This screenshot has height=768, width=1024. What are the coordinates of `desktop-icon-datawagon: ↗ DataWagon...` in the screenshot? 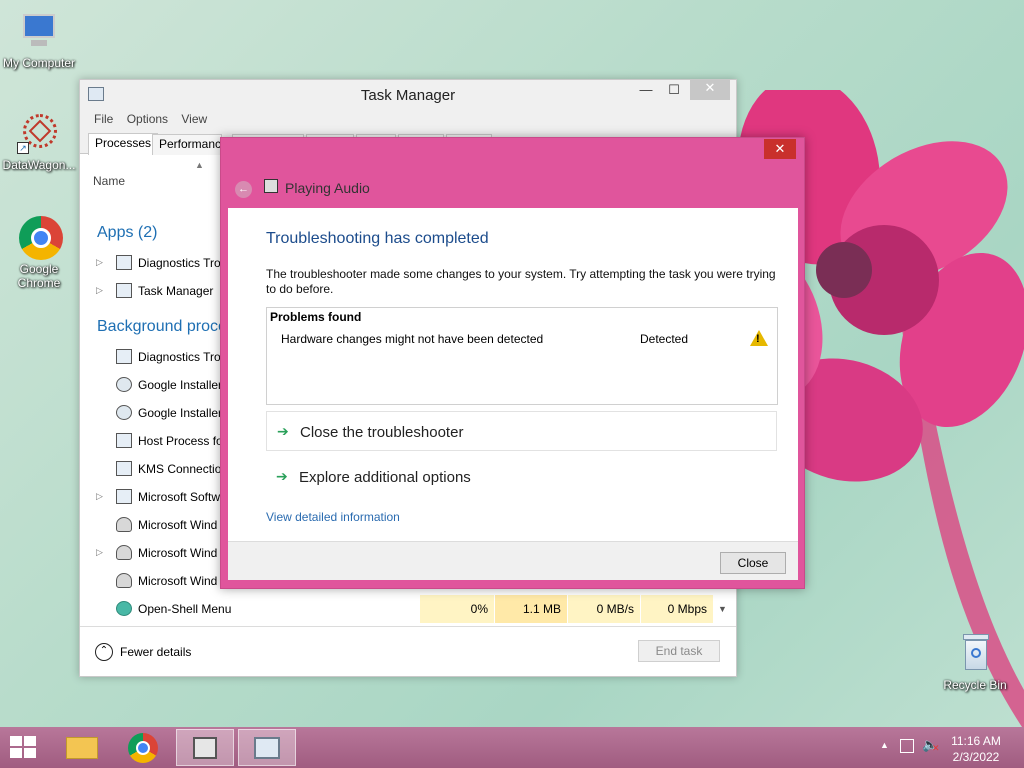 It's located at (39, 142).